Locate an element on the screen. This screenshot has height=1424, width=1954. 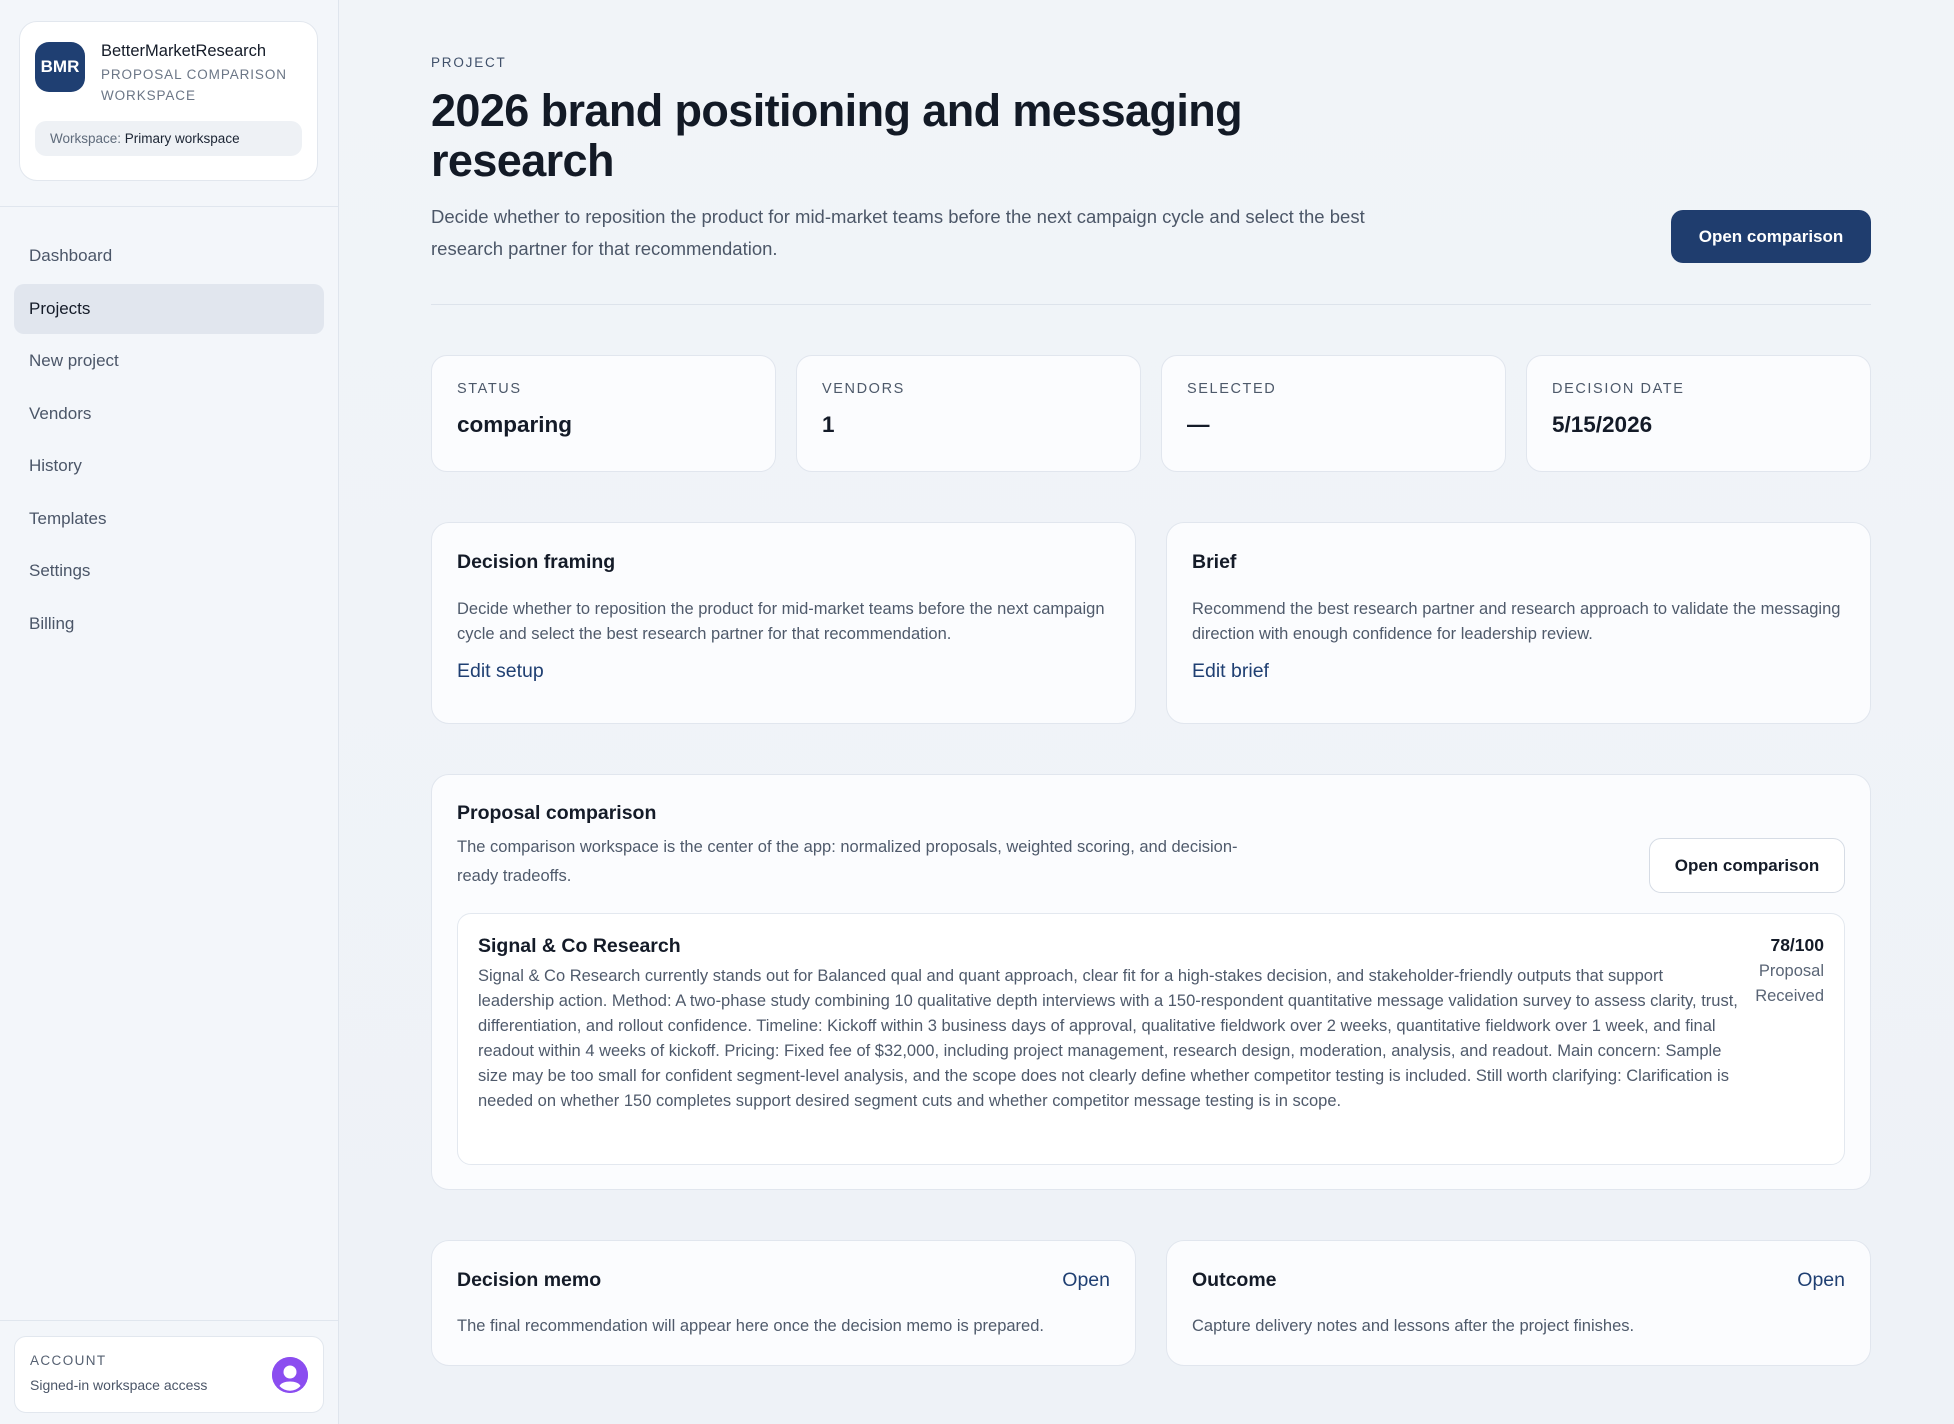
card-title: Decision framing is located at coordinates (536, 562).